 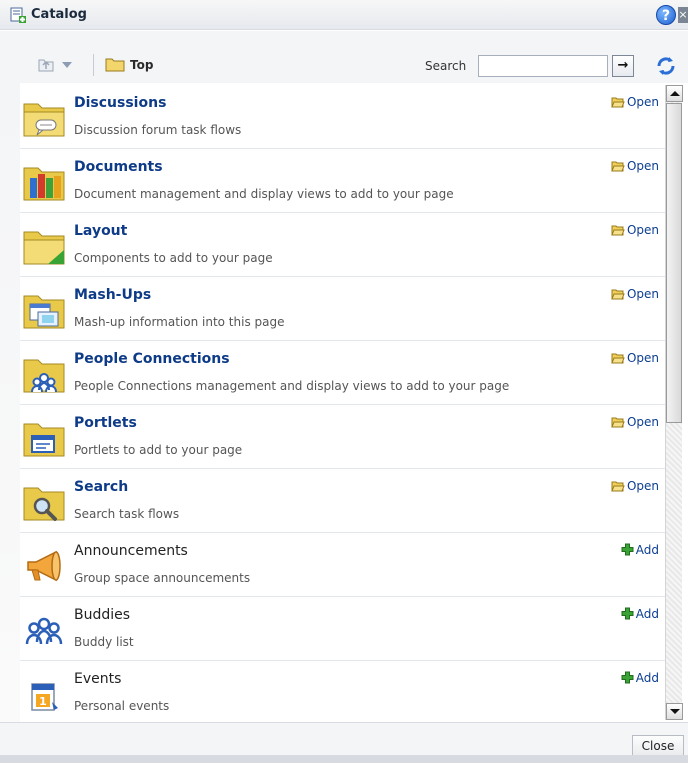 I want to click on add-events-button: Add, so click(x=640, y=678).